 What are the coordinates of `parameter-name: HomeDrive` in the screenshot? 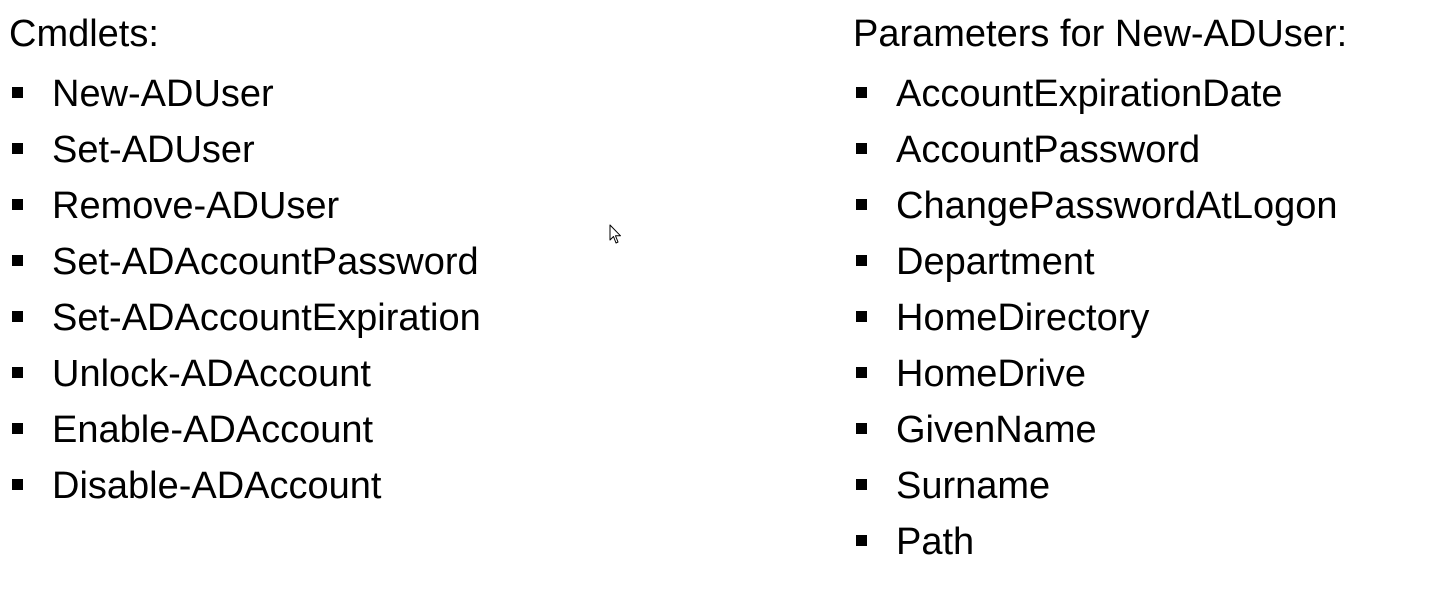 It's located at (991, 374).